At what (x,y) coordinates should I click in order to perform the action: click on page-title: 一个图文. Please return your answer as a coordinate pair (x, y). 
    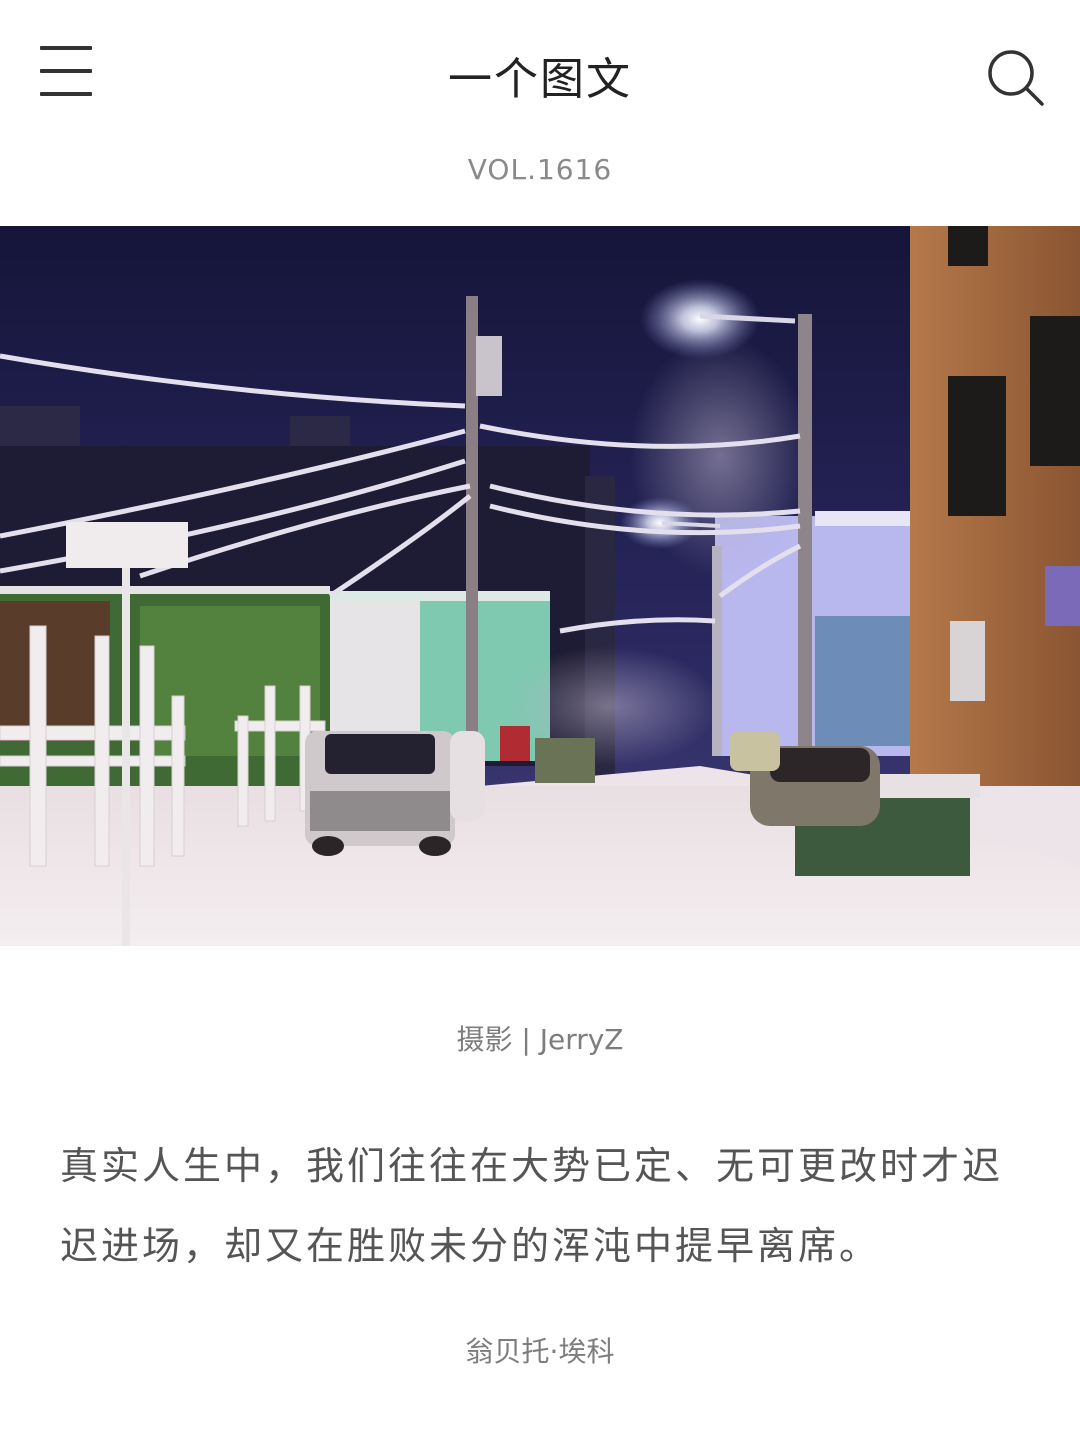
    Looking at the image, I should click on (540, 79).